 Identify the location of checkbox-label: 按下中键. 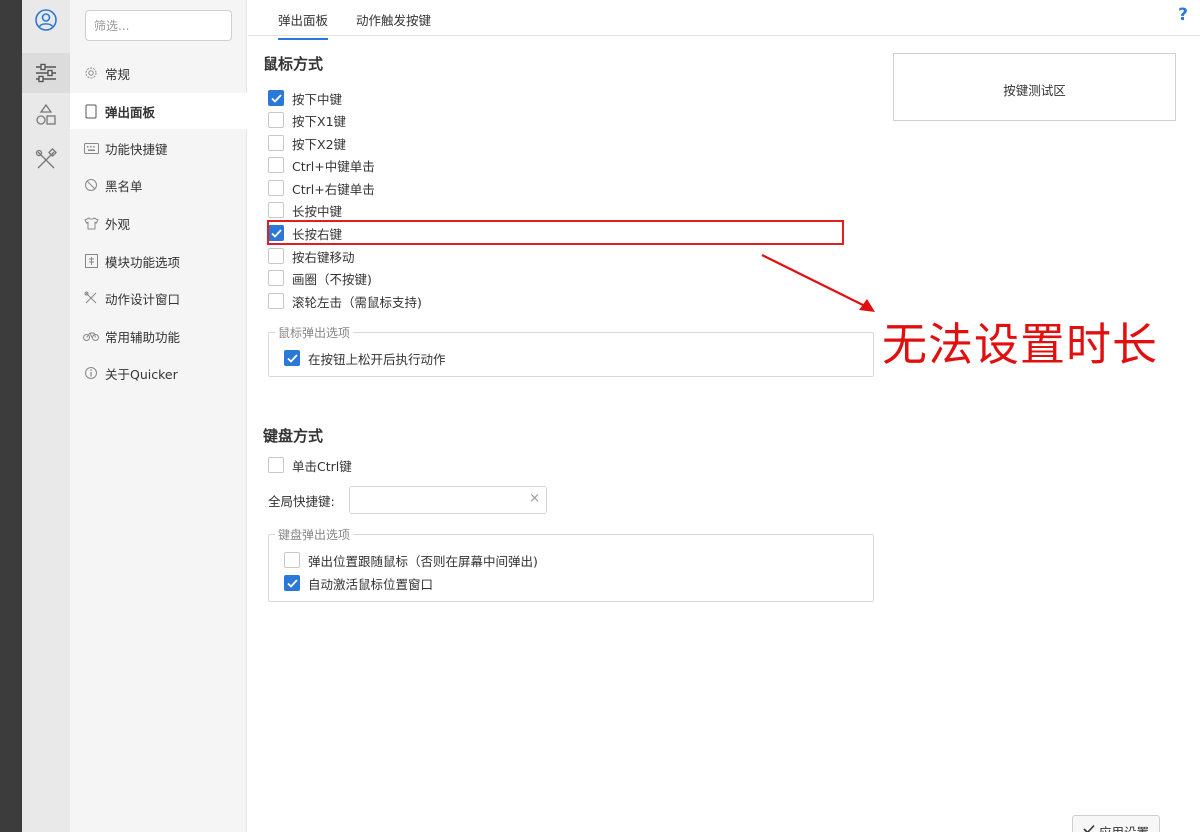
(317, 99).